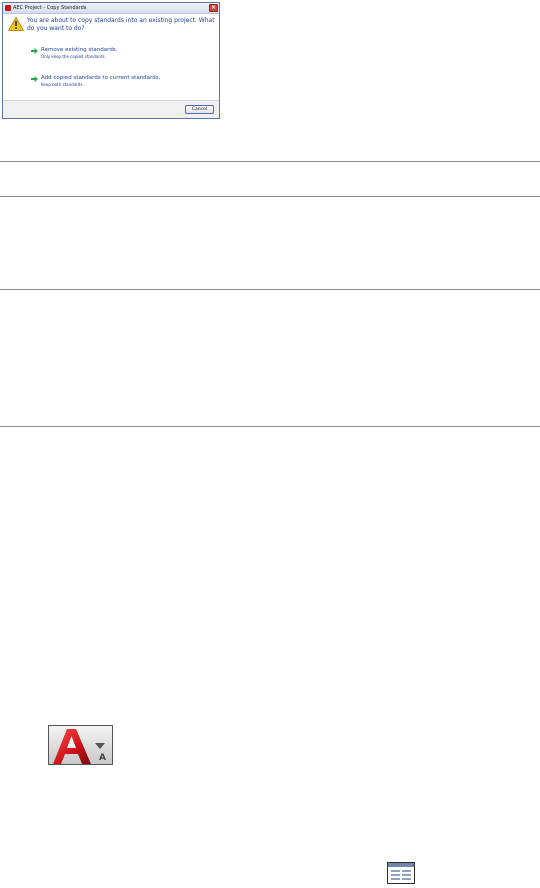 The image size is (540, 888). I want to click on dialog-titlebar: AEC Project - Copy Standards ×, so click(111, 8).